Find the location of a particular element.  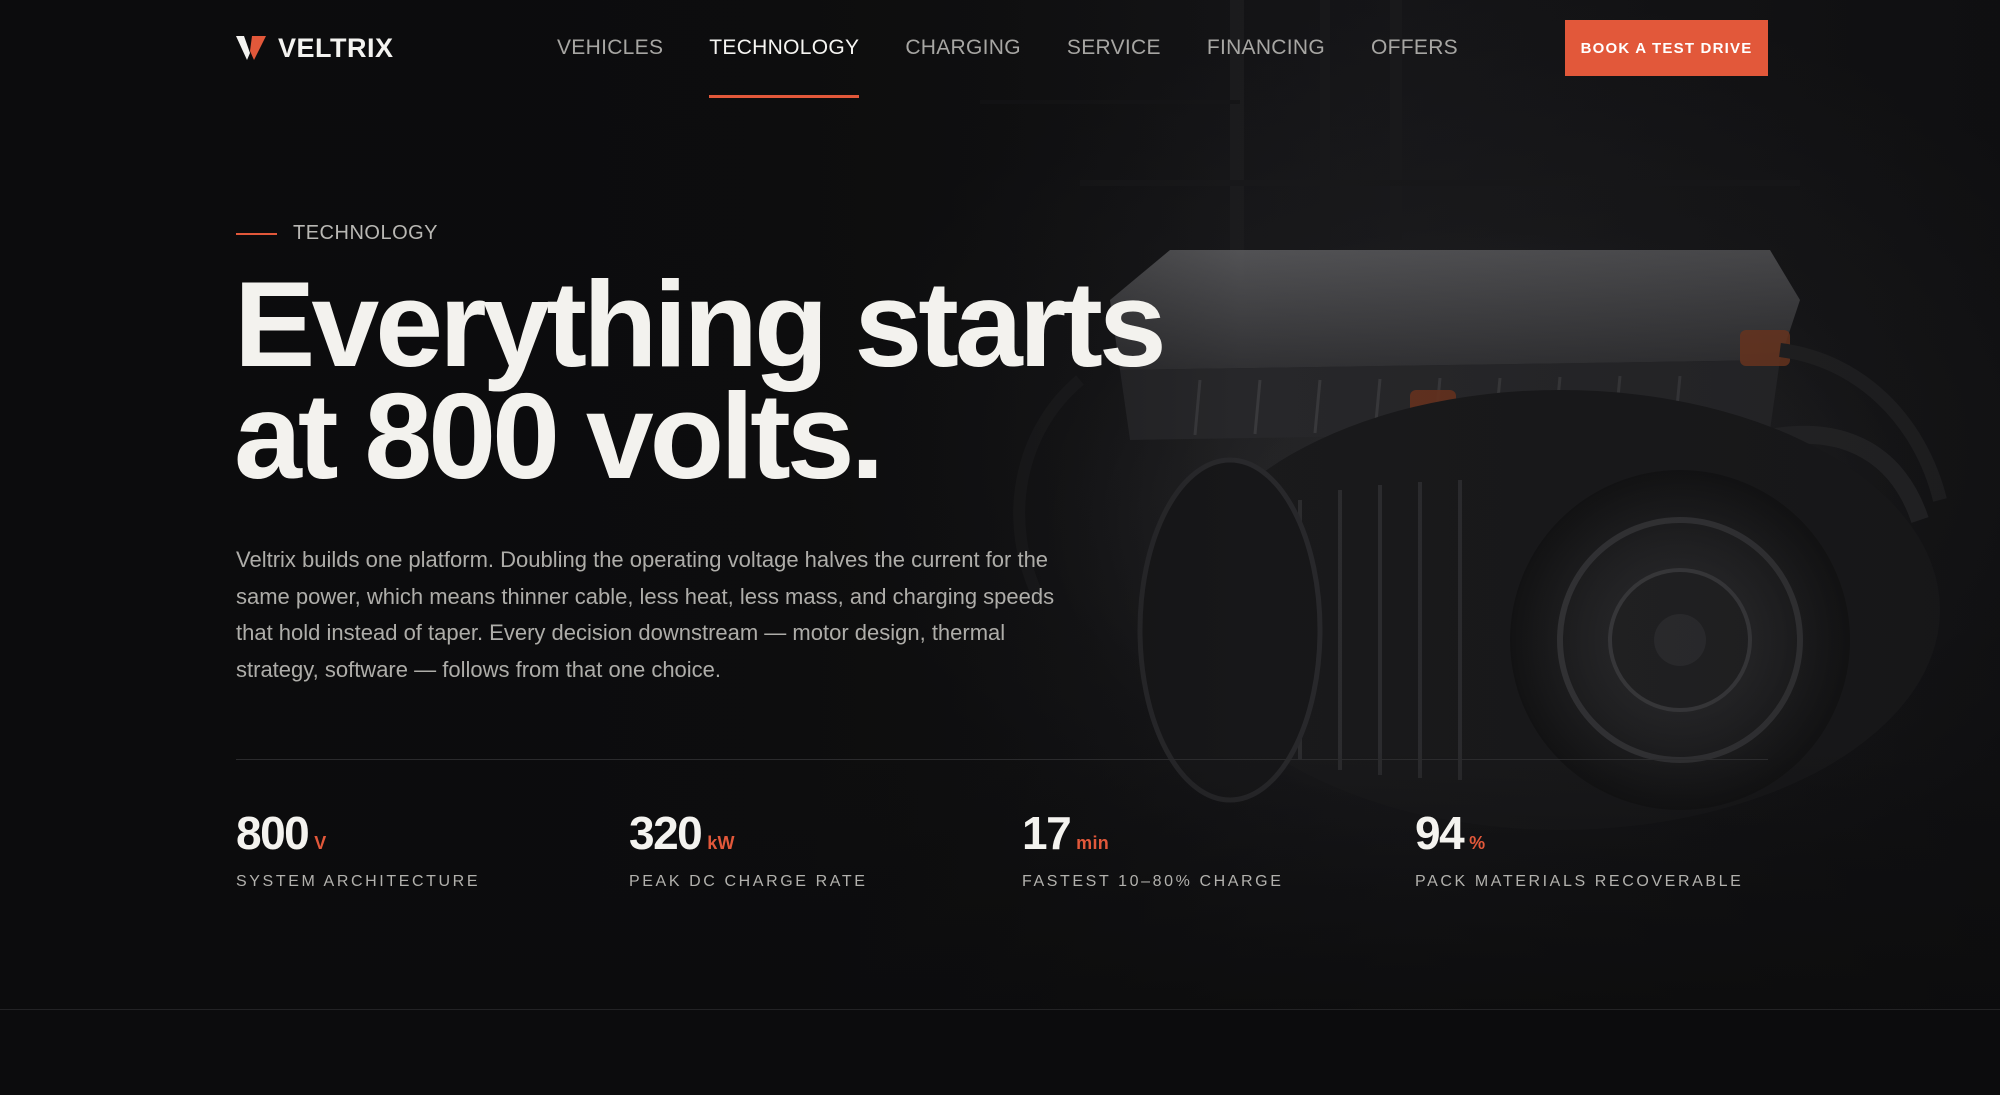

stat-label: SYSTEM ARCHITECTURE is located at coordinates (358, 881).